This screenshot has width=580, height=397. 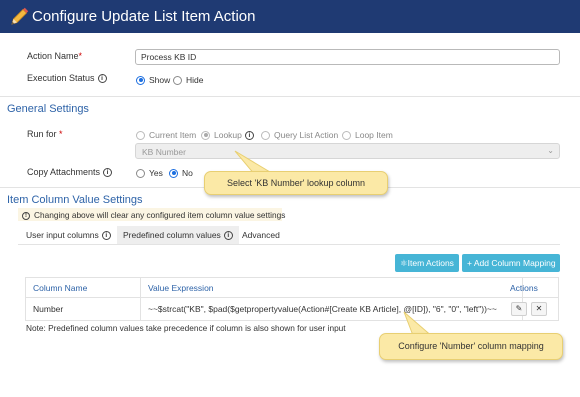 What do you see at coordinates (299, 135) in the screenshot?
I see `run-for-query-list-radio: Query List Action` at bounding box center [299, 135].